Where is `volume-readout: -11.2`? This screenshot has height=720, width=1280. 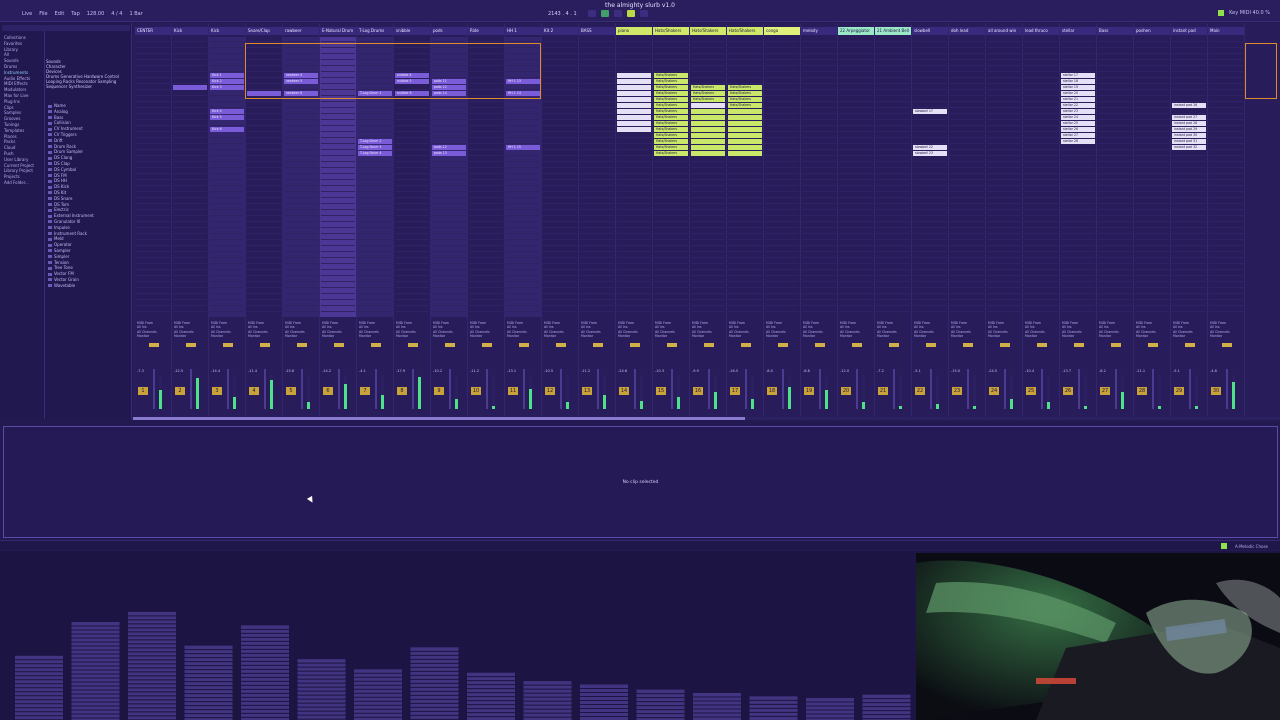 volume-readout: -11.2 is located at coordinates (474, 371).